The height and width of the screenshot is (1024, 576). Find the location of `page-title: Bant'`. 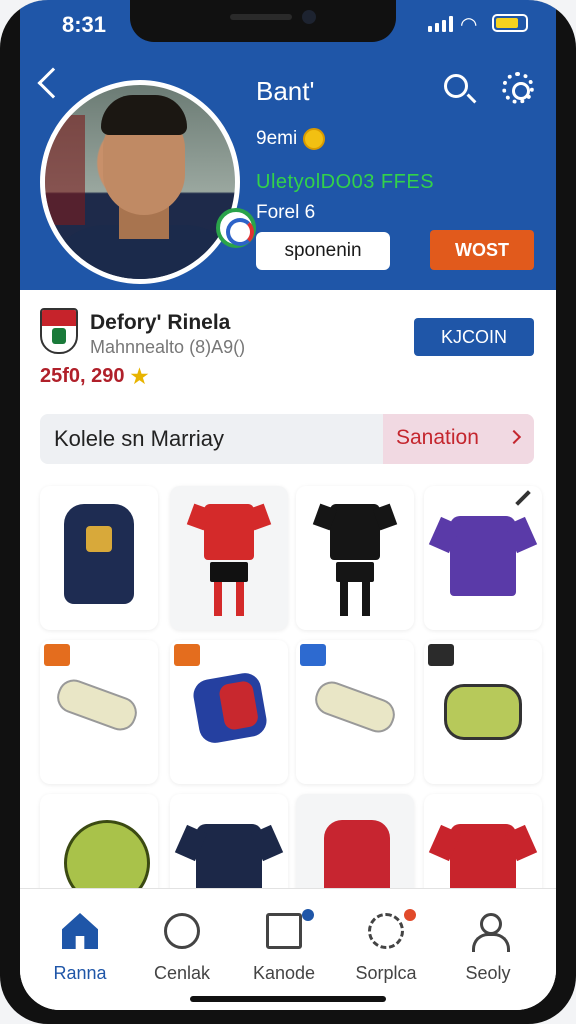

page-title: Bant' is located at coordinates (285, 91).